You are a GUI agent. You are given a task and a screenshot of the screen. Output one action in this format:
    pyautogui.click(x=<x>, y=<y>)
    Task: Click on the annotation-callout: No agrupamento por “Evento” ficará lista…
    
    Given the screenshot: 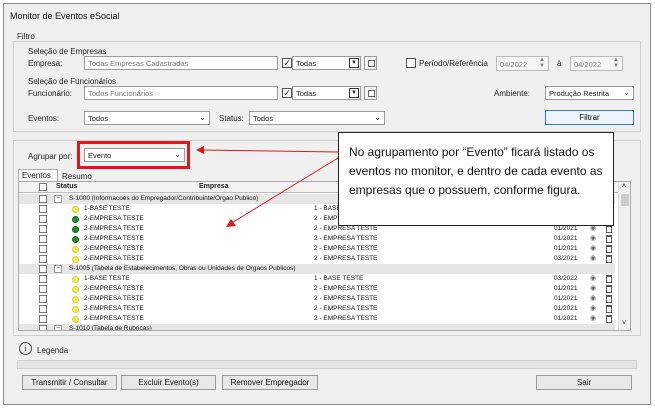 What is the action you would take?
    pyautogui.click(x=476, y=179)
    